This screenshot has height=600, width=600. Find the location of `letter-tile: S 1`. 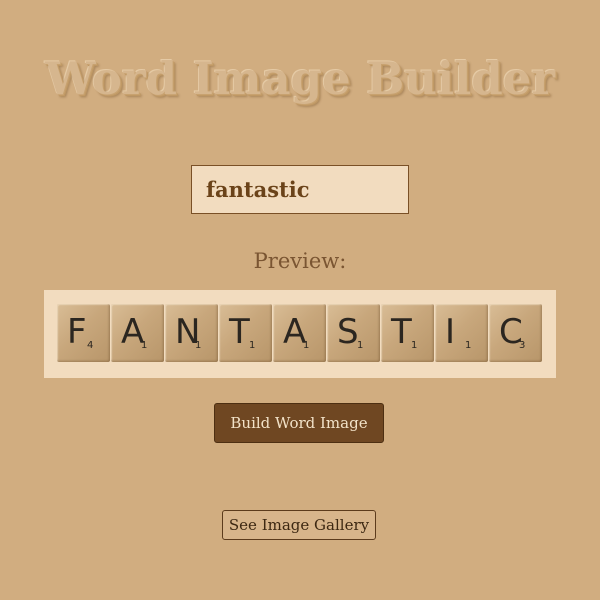

letter-tile: S 1 is located at coordinates (353, 333).